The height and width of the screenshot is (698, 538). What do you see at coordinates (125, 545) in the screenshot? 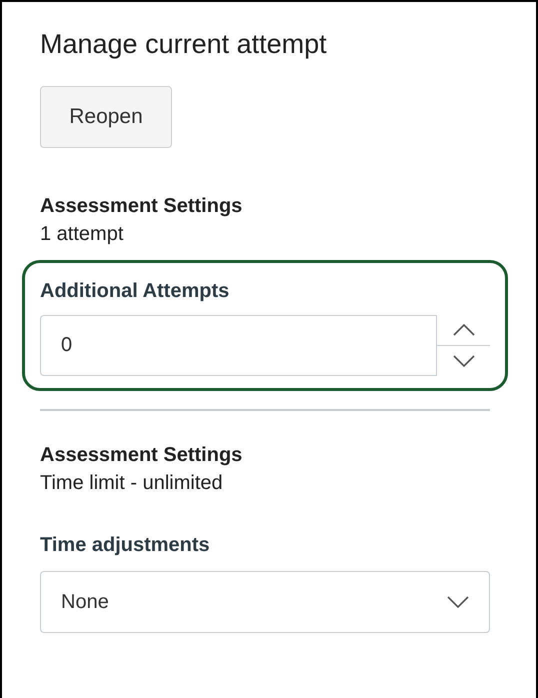
I see `field-label: Time adjustments` at bounding box center [125, 545].